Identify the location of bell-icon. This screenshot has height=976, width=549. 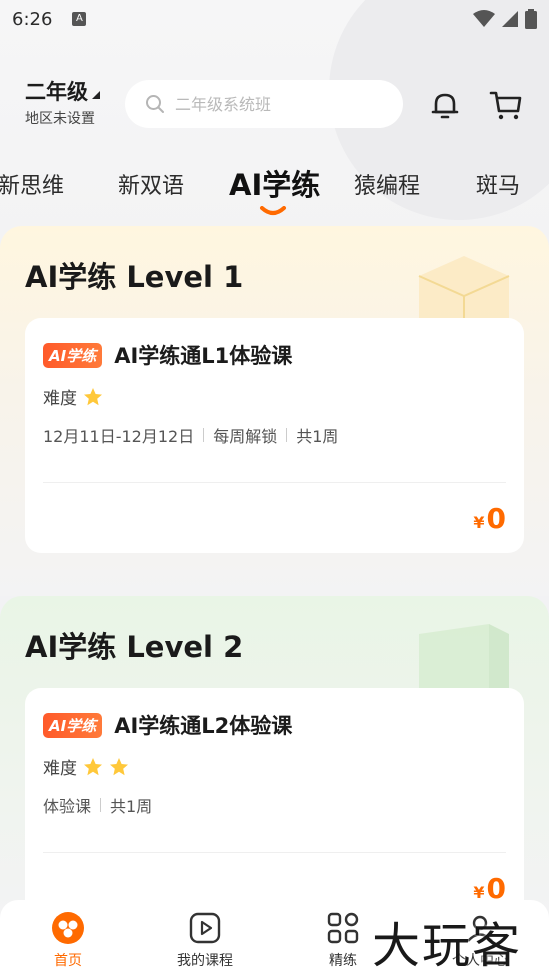
(445, 106).